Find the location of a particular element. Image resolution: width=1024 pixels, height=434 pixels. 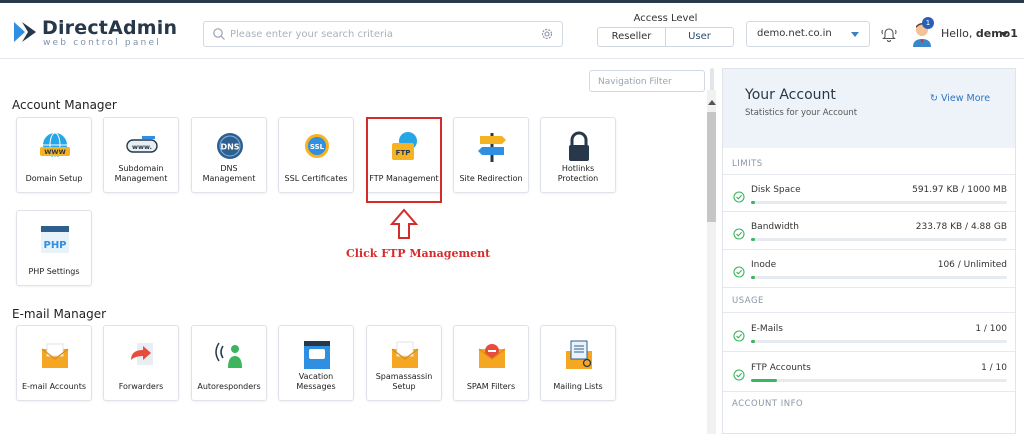

domain-select: demo.net.co.in is located at coordinates (808, 34).